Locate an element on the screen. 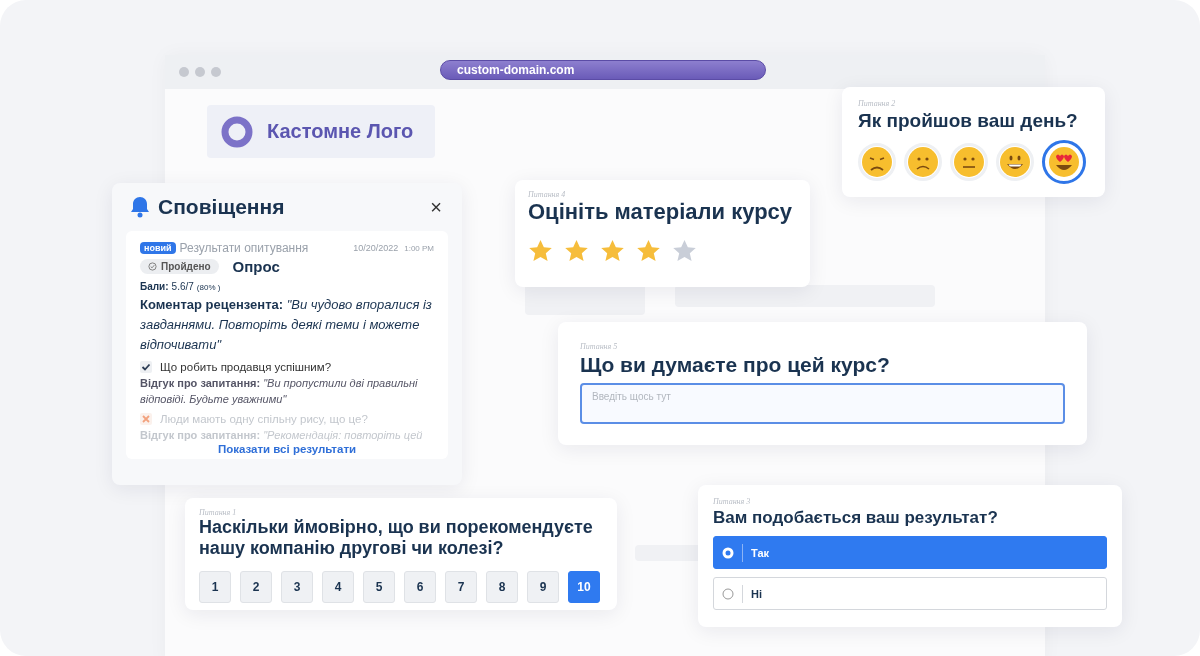 The image size is (1200, 656). checkmark-icon is located at coordinates (146, 367).